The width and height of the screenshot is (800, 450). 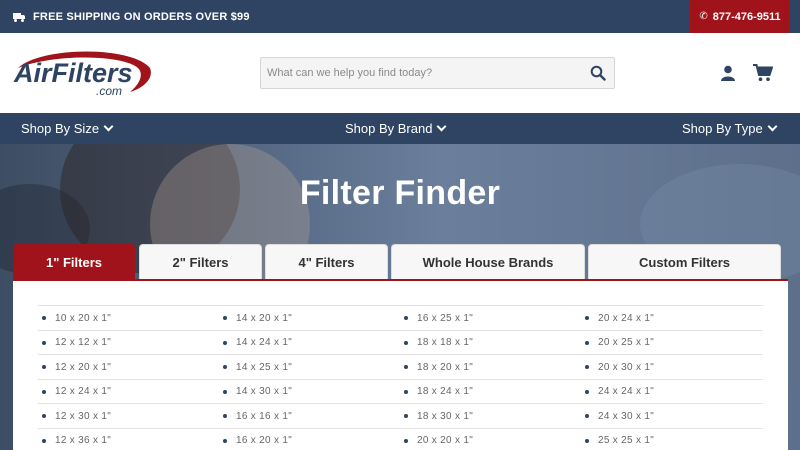 What do you see at coordinates (619, 318) in the screenshot?
I see `size-link: 20 x 24 x 1"` at bounding box center [619, 318].